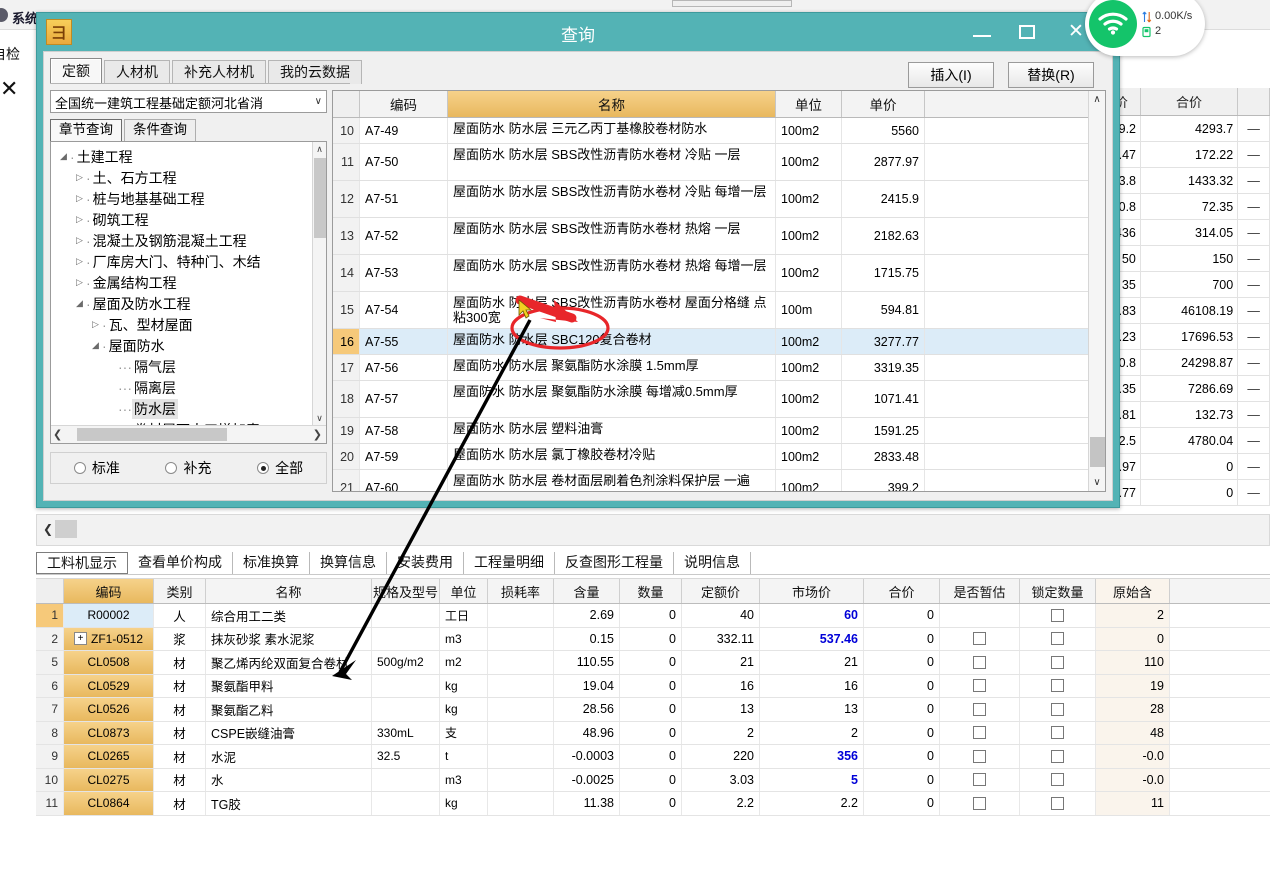 This screenshot has width=1270, height=886. What do you see at coordinates (184, 219) in the screenshot?
I see `tree-node-3: ▷ · 砌筑工程` at bounding box center [184, 219].